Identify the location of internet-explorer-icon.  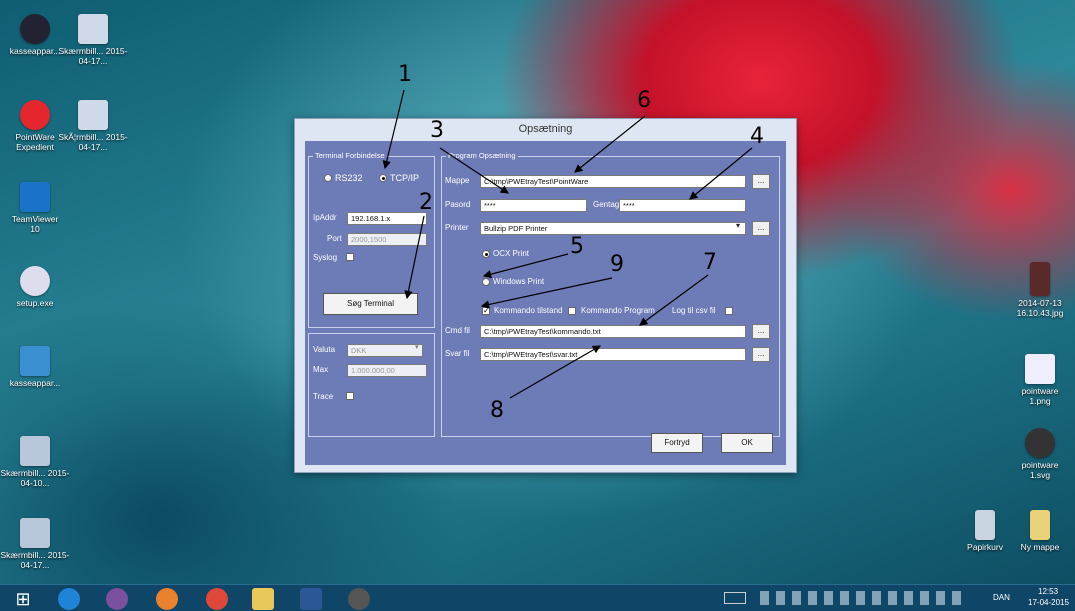
(69, 599).